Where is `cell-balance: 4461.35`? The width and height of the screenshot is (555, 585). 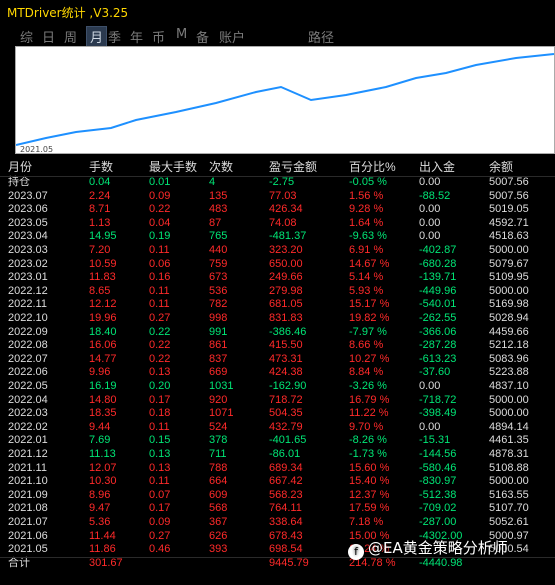 cell-balance: 4461.35 is located at coordinates (509, 440).